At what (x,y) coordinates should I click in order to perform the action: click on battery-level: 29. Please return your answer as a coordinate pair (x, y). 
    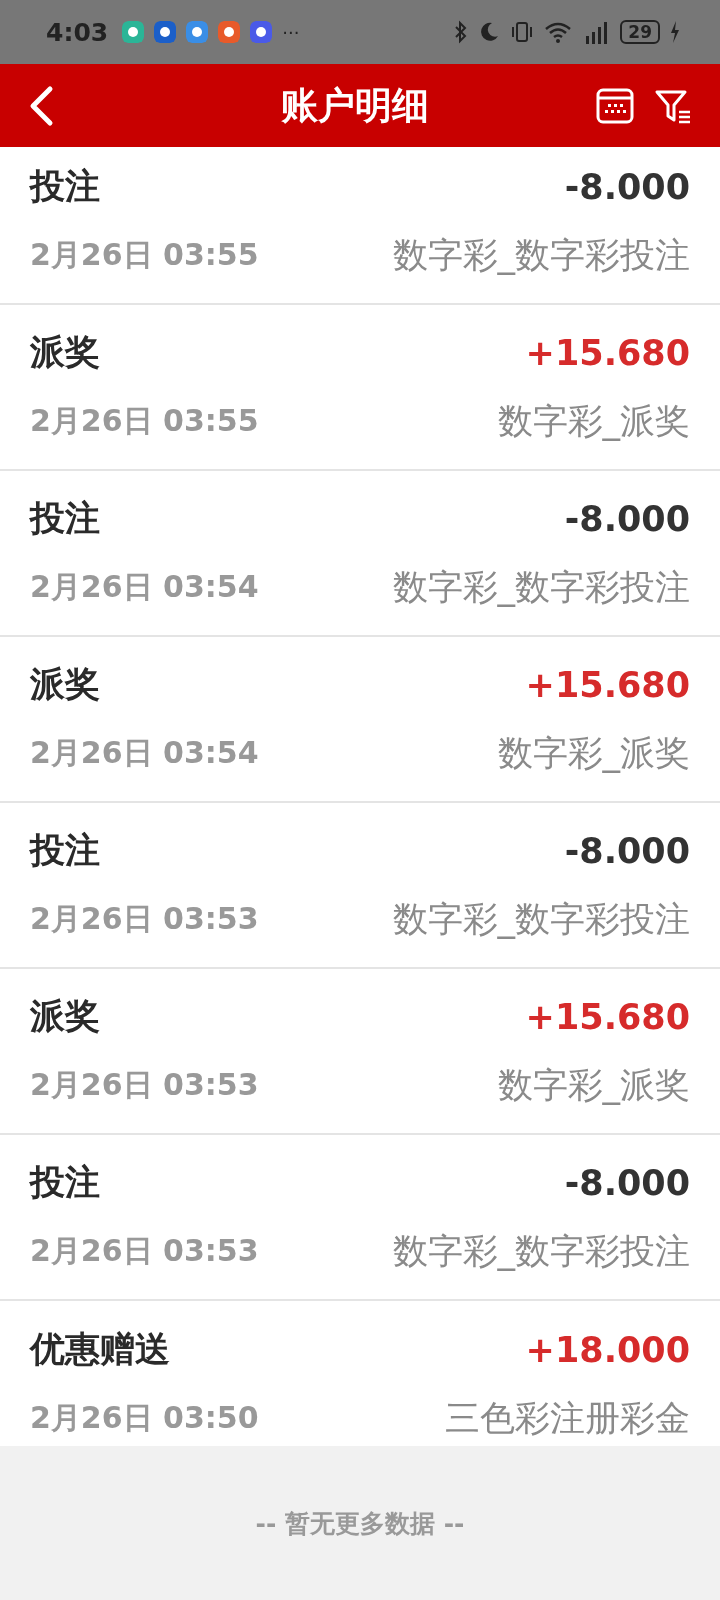
    Looking at the image, I should click on (640, 32).